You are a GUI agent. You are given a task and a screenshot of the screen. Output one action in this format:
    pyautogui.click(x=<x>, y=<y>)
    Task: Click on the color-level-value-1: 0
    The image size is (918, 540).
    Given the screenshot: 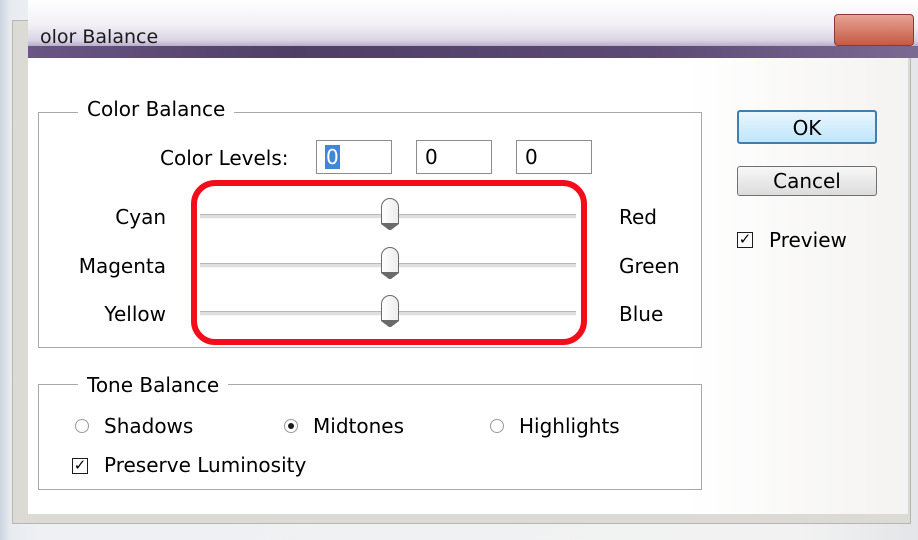 What is the action you would take?
    pyautogui.click(x=332, y=157)
    